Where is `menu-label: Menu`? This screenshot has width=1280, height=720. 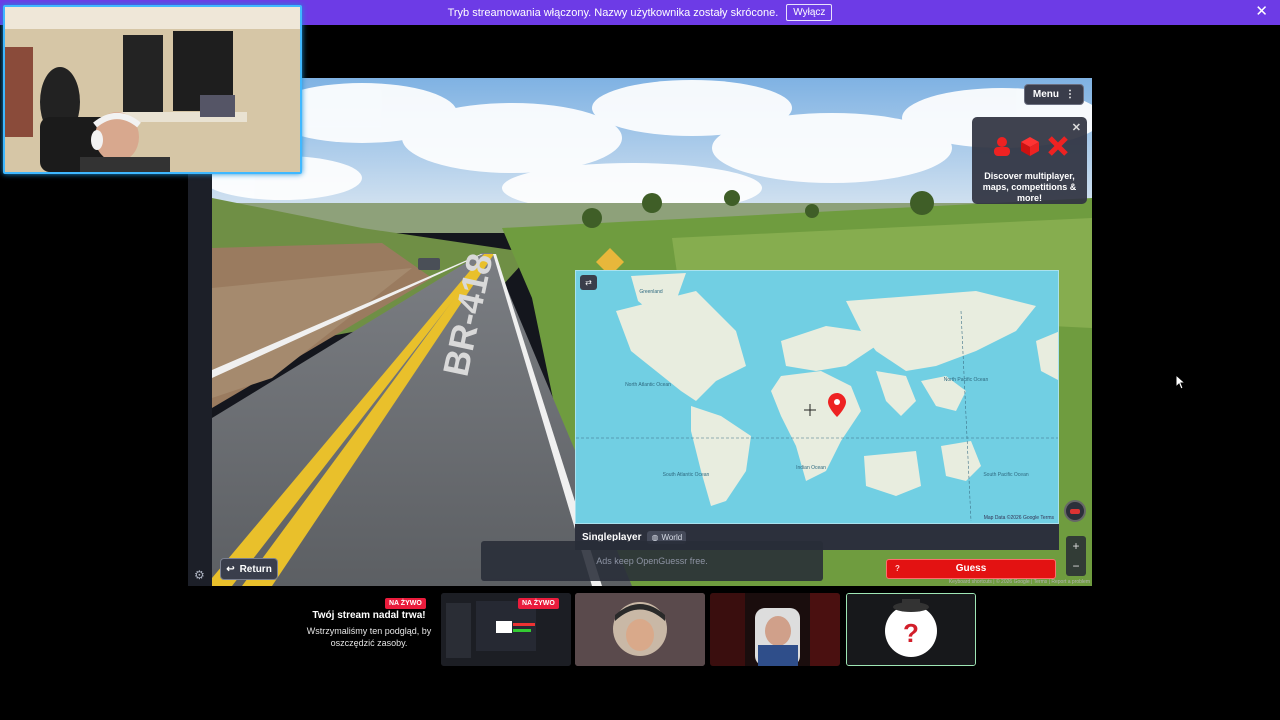
menu-label: Menu is located at coordinates (1045, 94).